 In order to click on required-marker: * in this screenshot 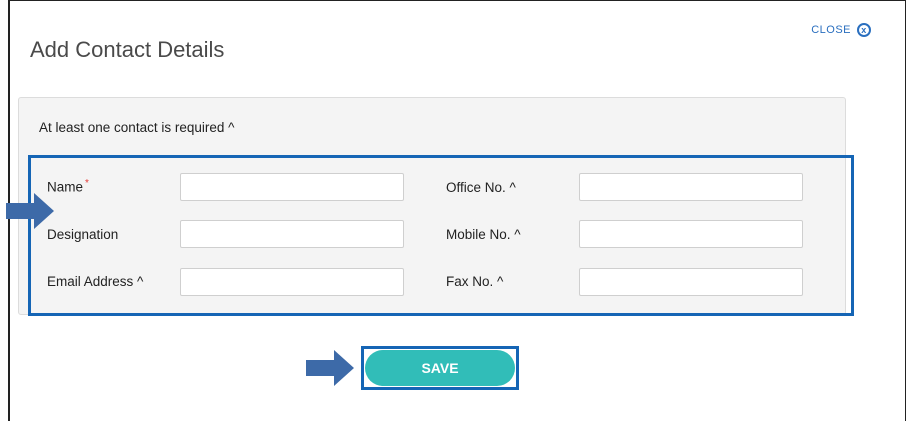, I will do `click(87, 183)`.